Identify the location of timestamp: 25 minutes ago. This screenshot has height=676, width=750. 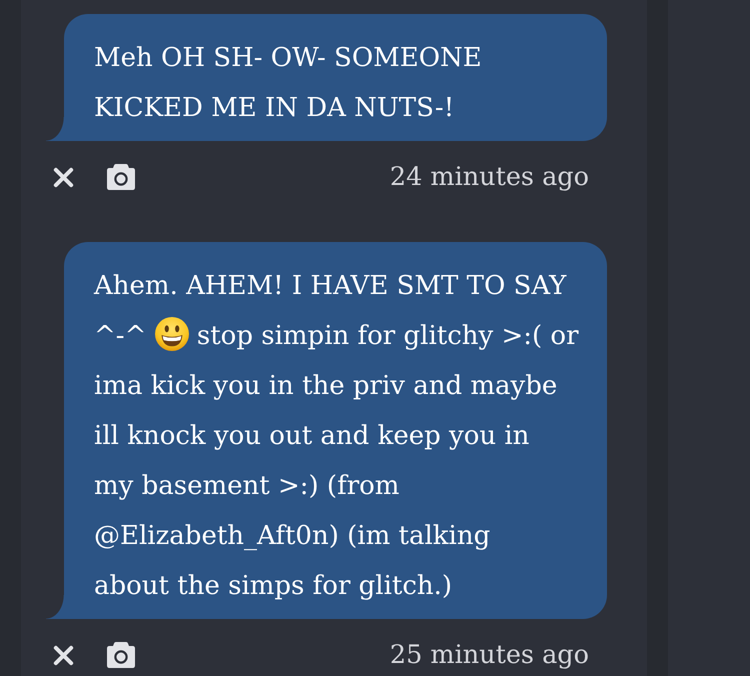
(489, 655).